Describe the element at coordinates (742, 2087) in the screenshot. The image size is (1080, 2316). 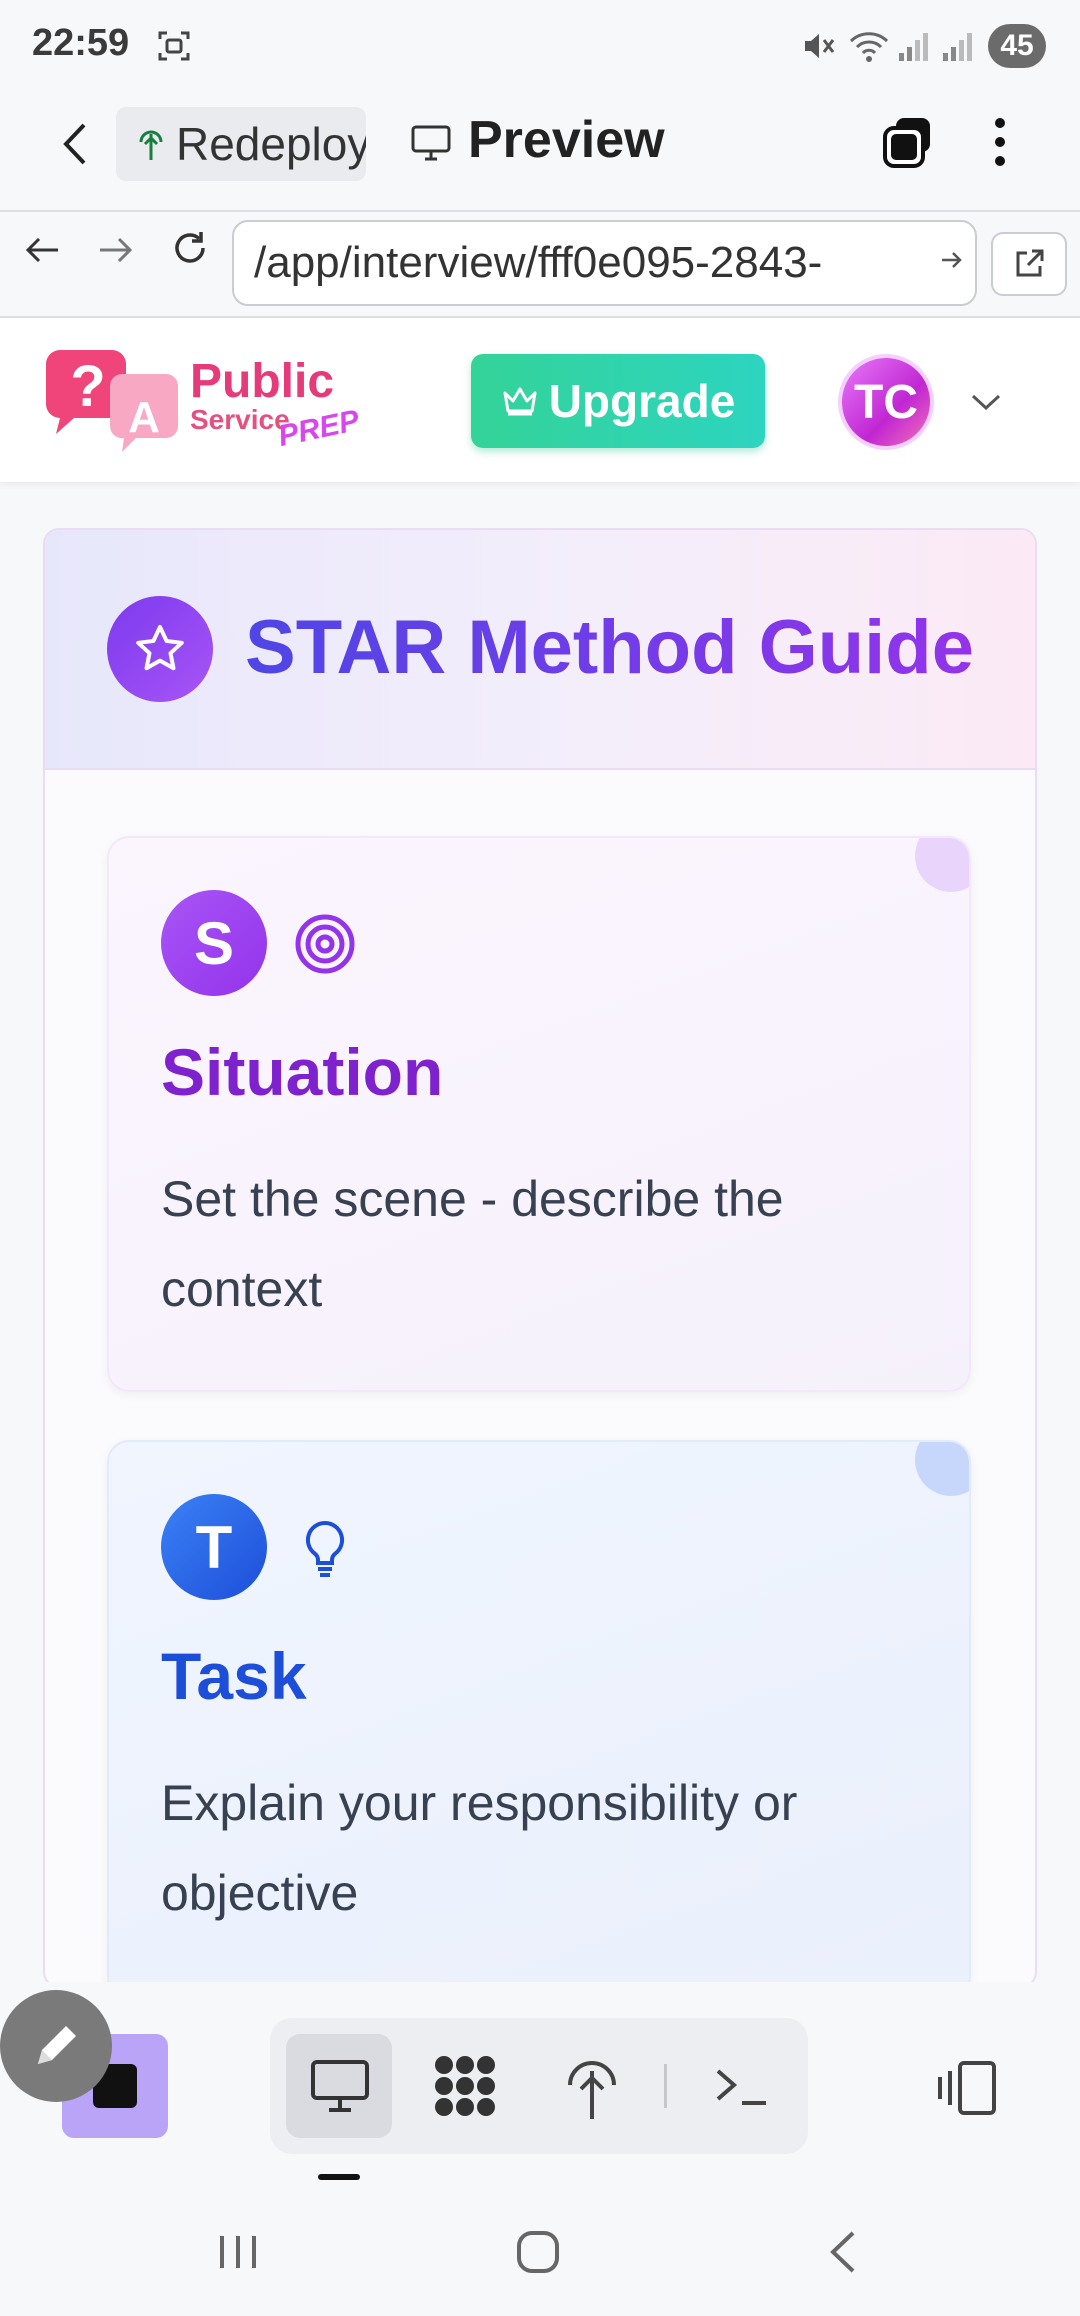
I see `terminal-icon` at that location.